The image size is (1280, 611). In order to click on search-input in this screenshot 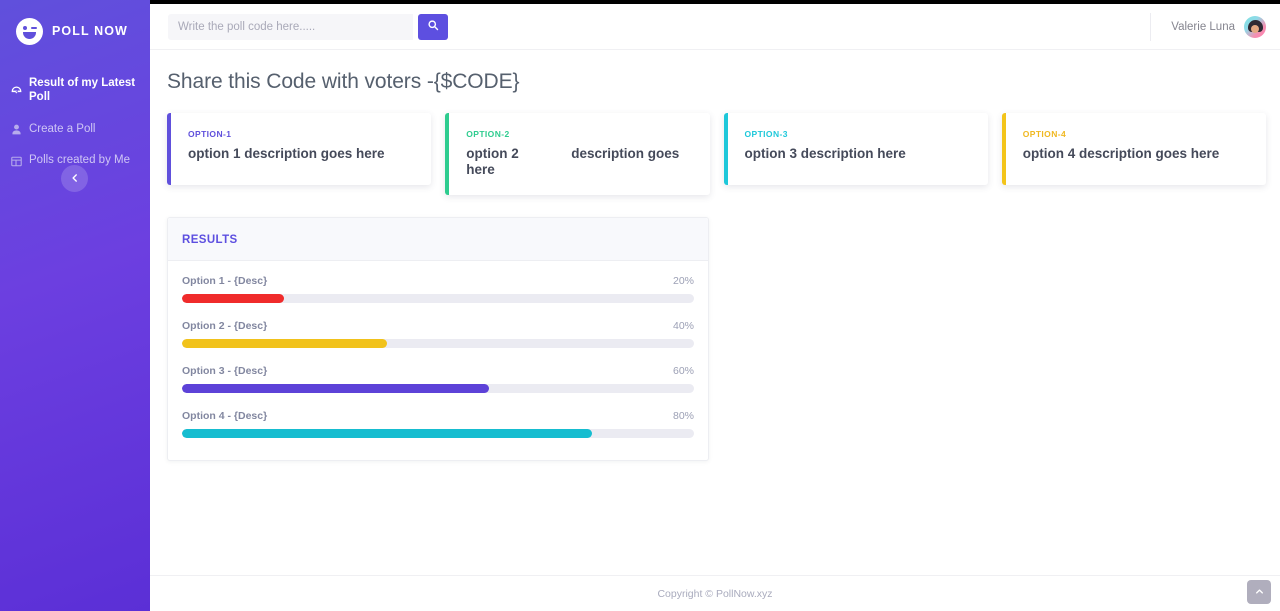, I will do `click(290, 26)`.